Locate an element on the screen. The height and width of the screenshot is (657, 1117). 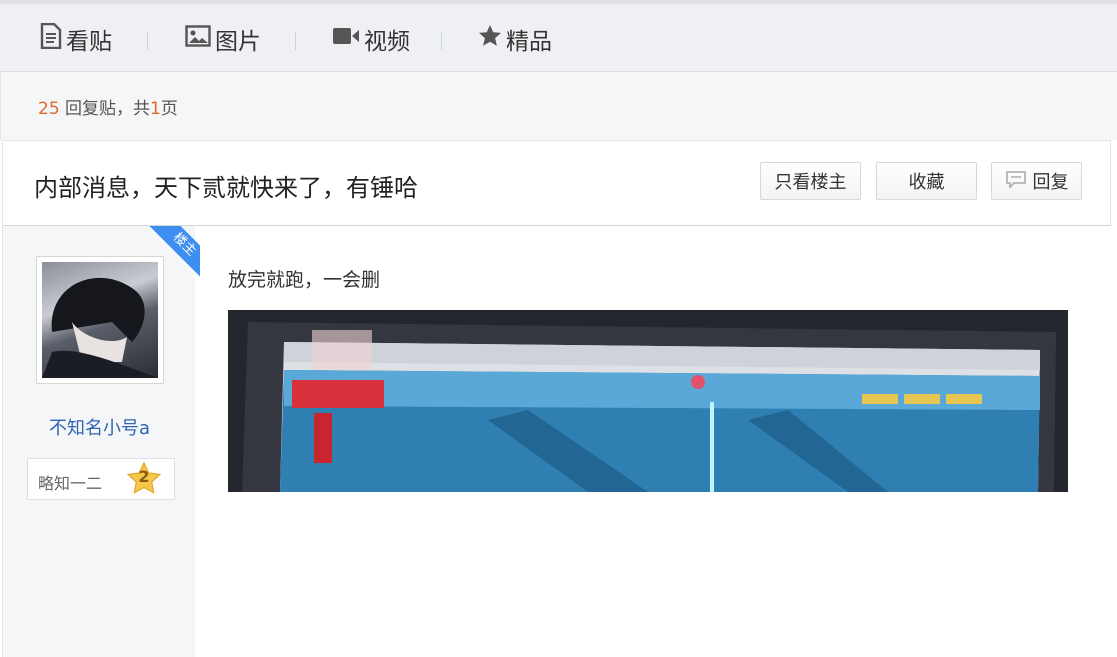
button-label: 收藏 is located at coordinates (926, 182).